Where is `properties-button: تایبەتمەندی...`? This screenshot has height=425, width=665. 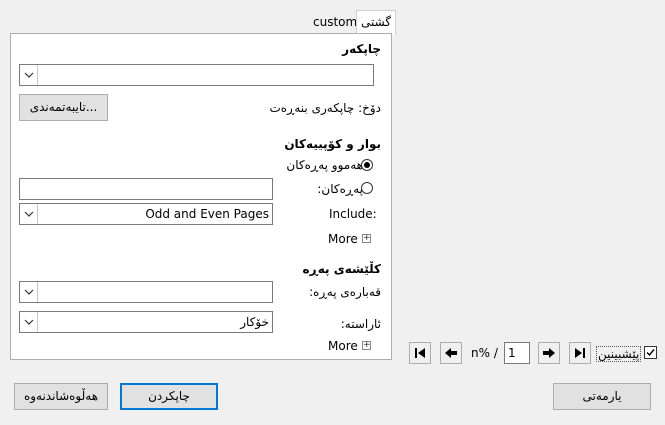
properties-button: تایبەتمەندی... is located at coordinates (63, 107).